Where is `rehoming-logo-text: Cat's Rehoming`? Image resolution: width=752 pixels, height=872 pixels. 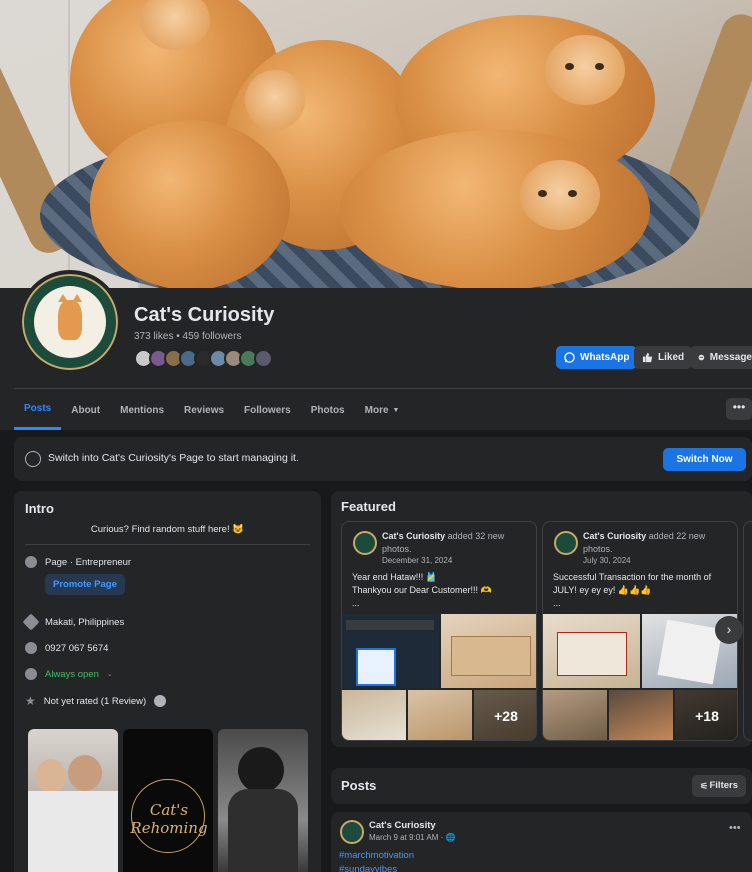 rehoming-logo-text: Cat's Rehoming is located at coordinates (169, 819).